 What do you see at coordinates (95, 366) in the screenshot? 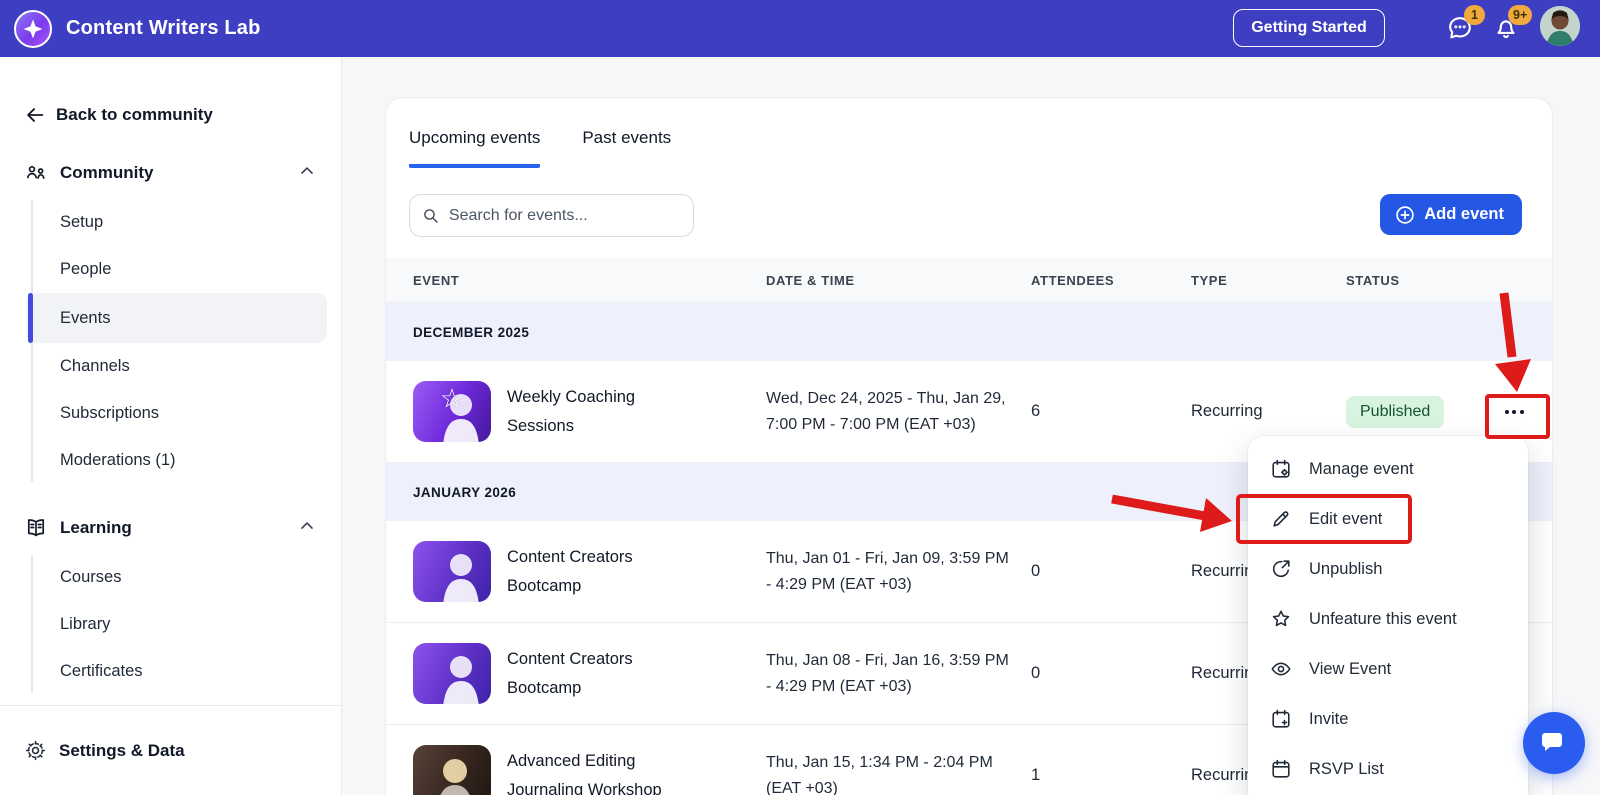
I see `item-label: Channels` at bounding box center [95, 366].